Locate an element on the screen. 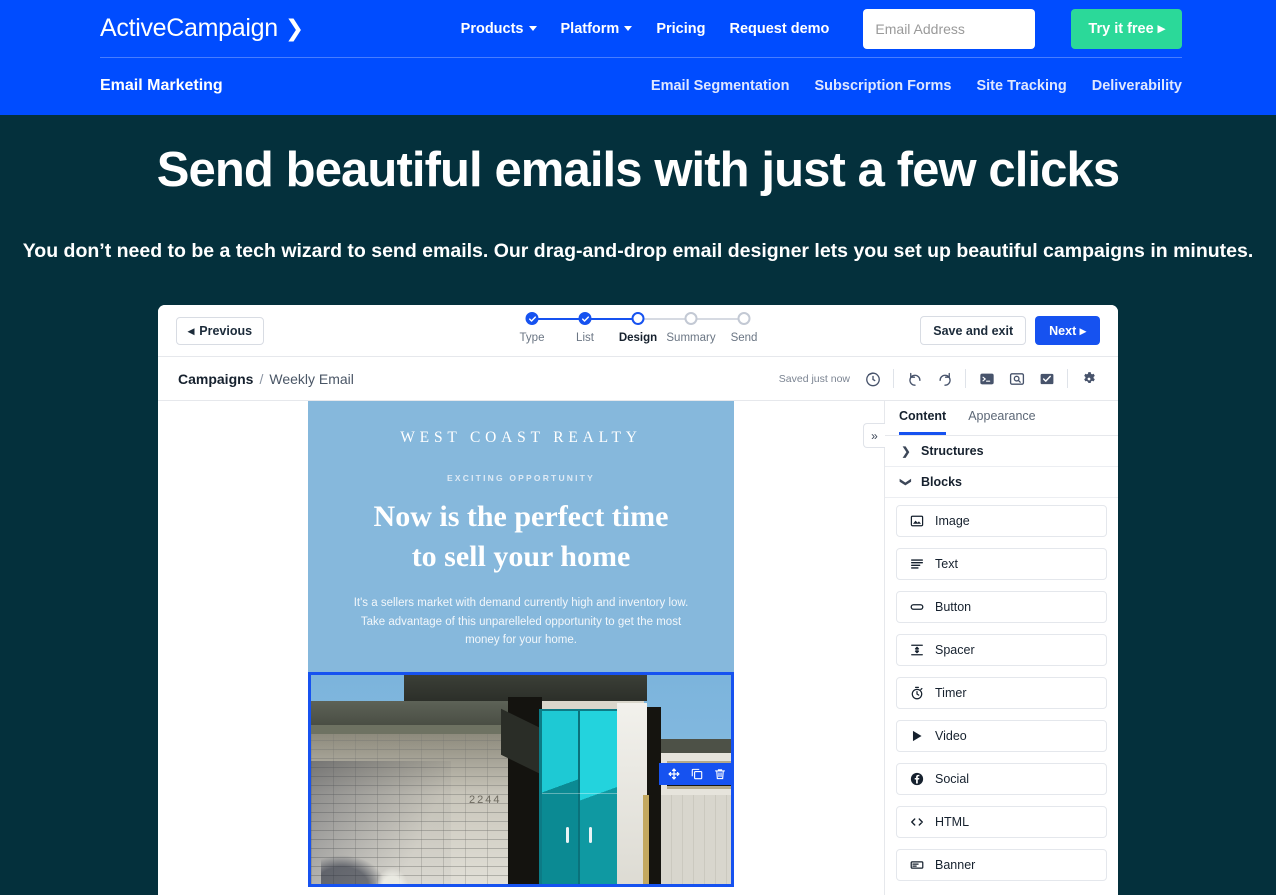 This screenshot has height=895, width=1276. block-spacer: Spacer is located at coordinates (1001, 650).